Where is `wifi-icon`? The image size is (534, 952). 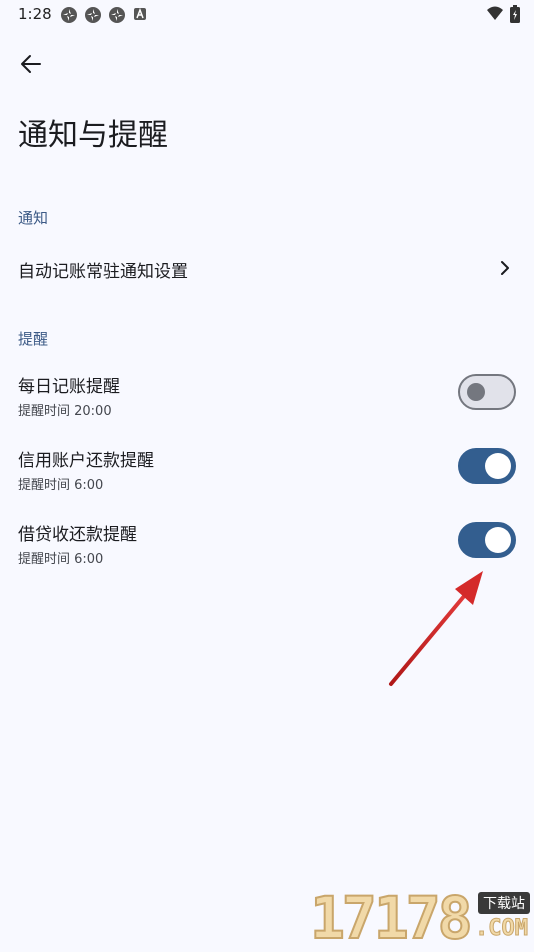
wifi-icon is located at coordinates (495, 13).